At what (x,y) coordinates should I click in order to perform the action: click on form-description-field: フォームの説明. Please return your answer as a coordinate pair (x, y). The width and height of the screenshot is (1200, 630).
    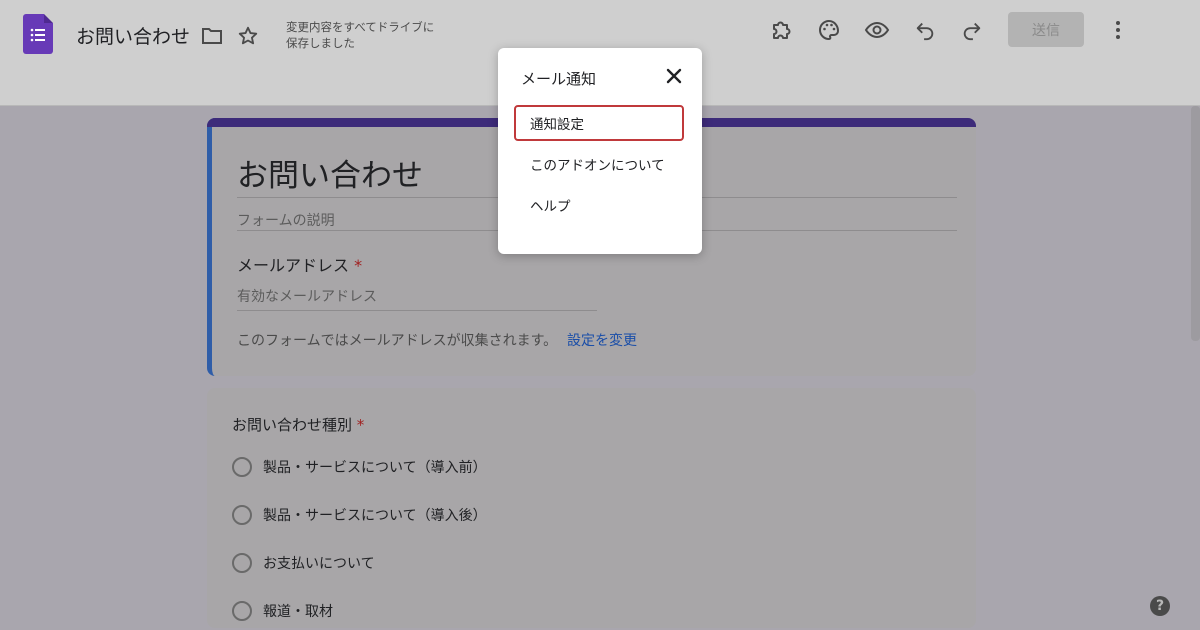
    Looking at the image, I should click on (286, 220).